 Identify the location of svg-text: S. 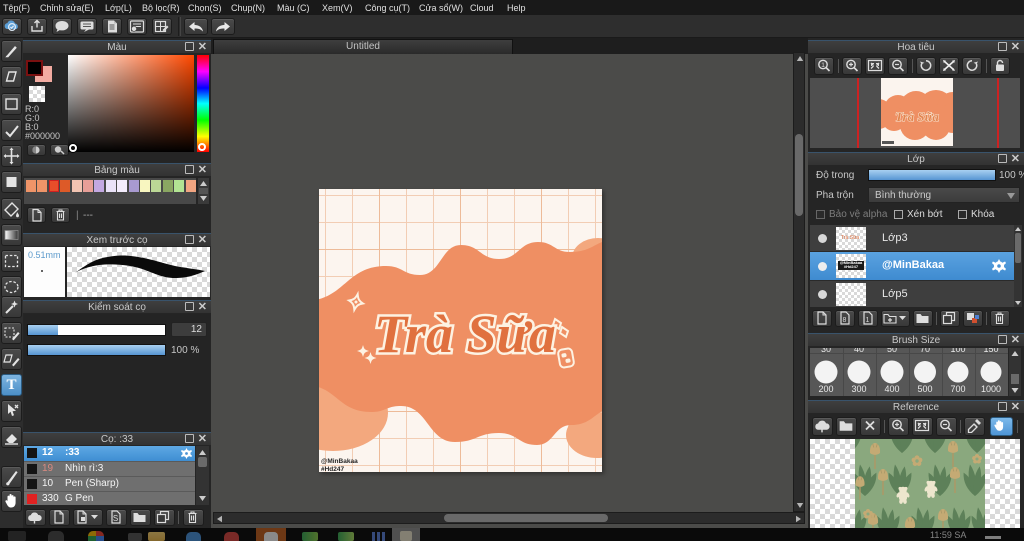
(115, 518).